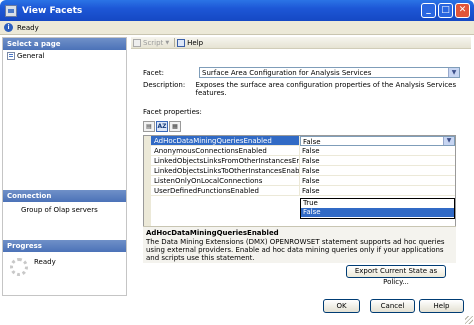 Image resolution: width=474 pixels, height=325 pixels. I want to click on help-button: Help, so click(441, 306).